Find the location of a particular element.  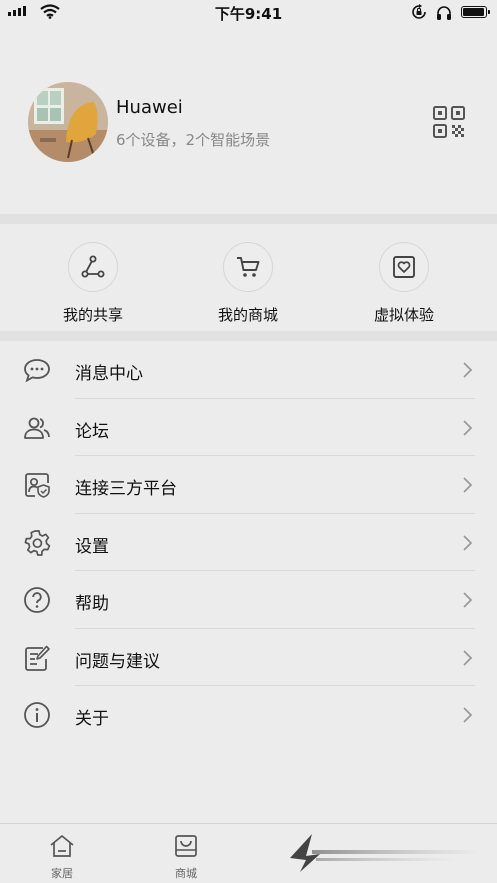

home-icon is located at coordinates (62, 846).